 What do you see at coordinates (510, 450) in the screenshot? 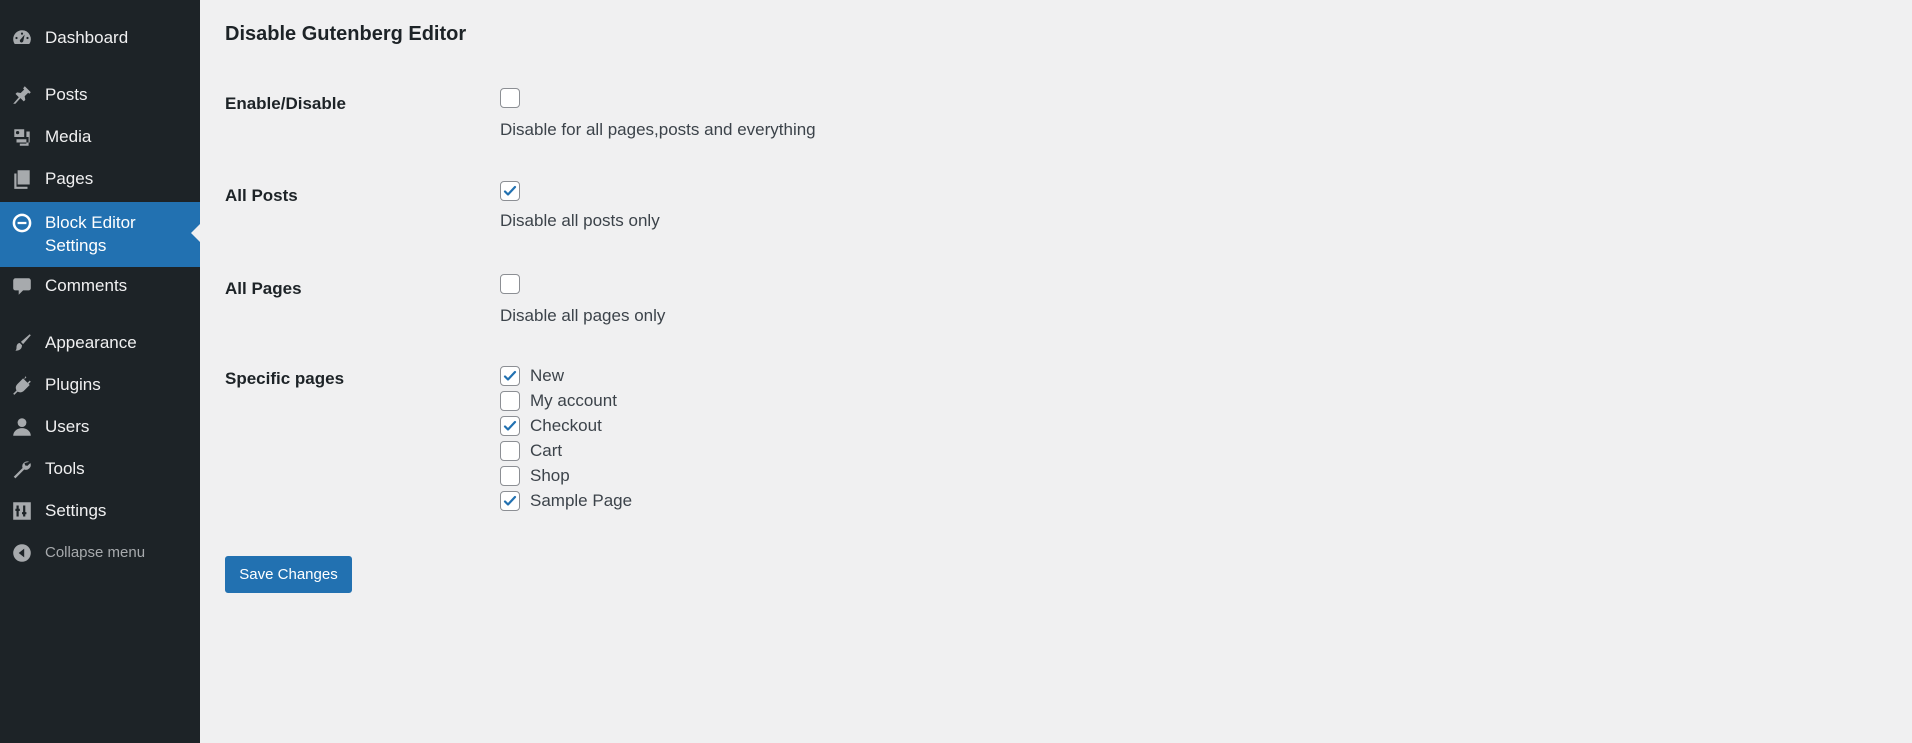
I see `page-checkbox-cart` at bounding box center [510, 450].